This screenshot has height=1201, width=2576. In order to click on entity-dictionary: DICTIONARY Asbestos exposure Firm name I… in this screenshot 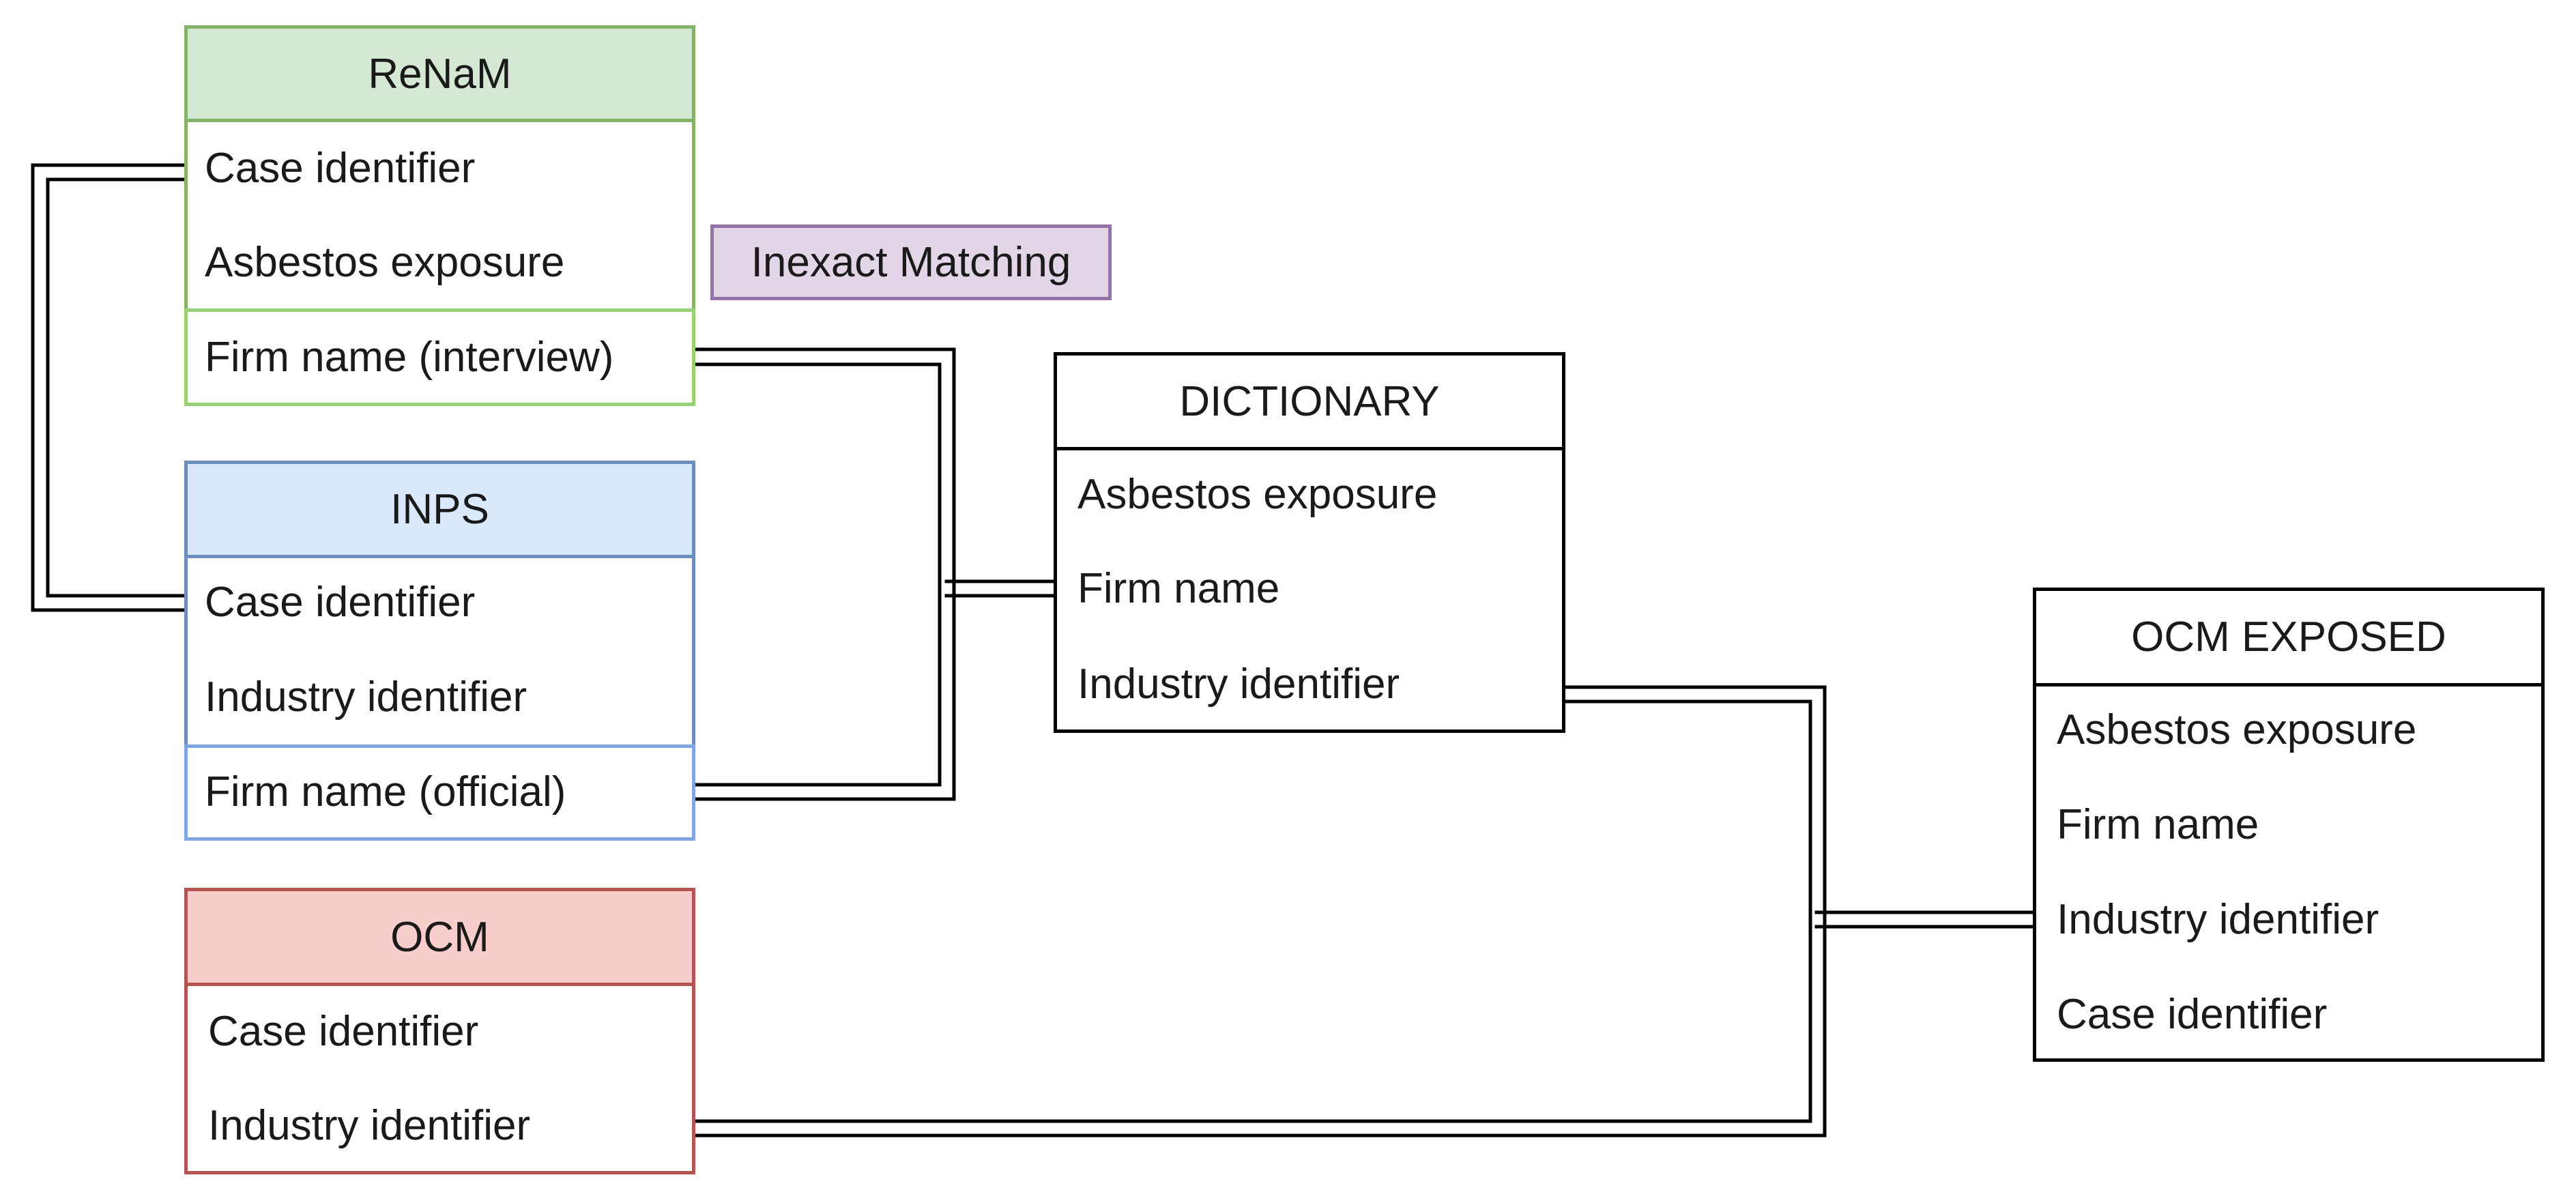, I will do `click(1309, 542)`.